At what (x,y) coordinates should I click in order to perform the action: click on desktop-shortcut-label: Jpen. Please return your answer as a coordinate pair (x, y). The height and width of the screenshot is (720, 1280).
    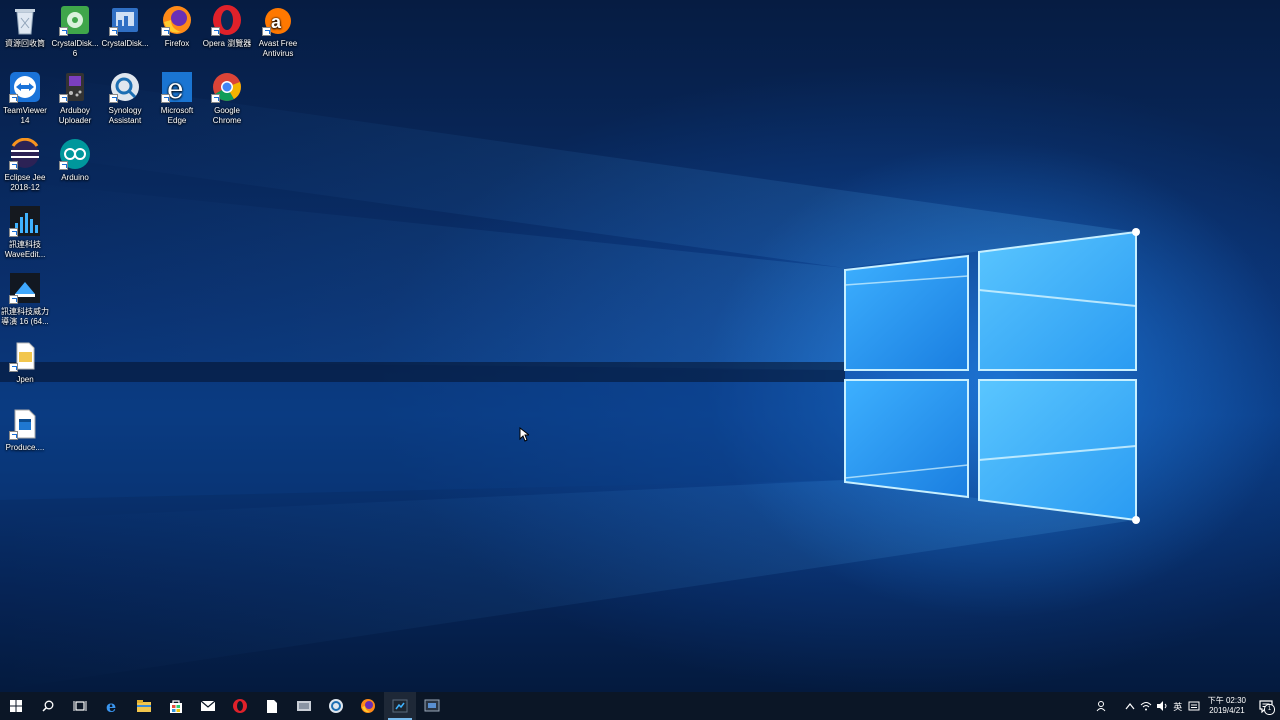
    Looking at the image, I should click on (25, 379).